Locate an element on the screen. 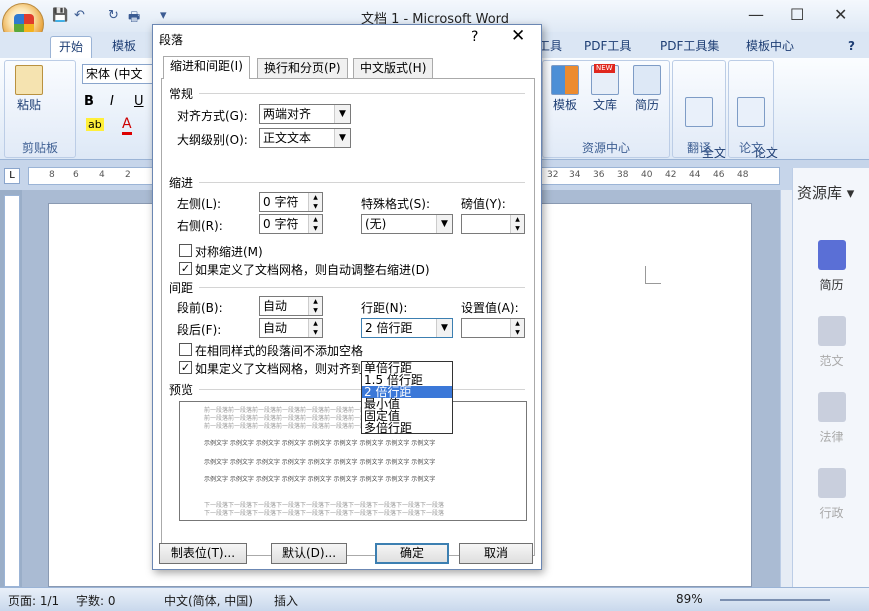 This screenshot has width=869, height=611. zoom-level: 89% is located at coordinates (689, 599).